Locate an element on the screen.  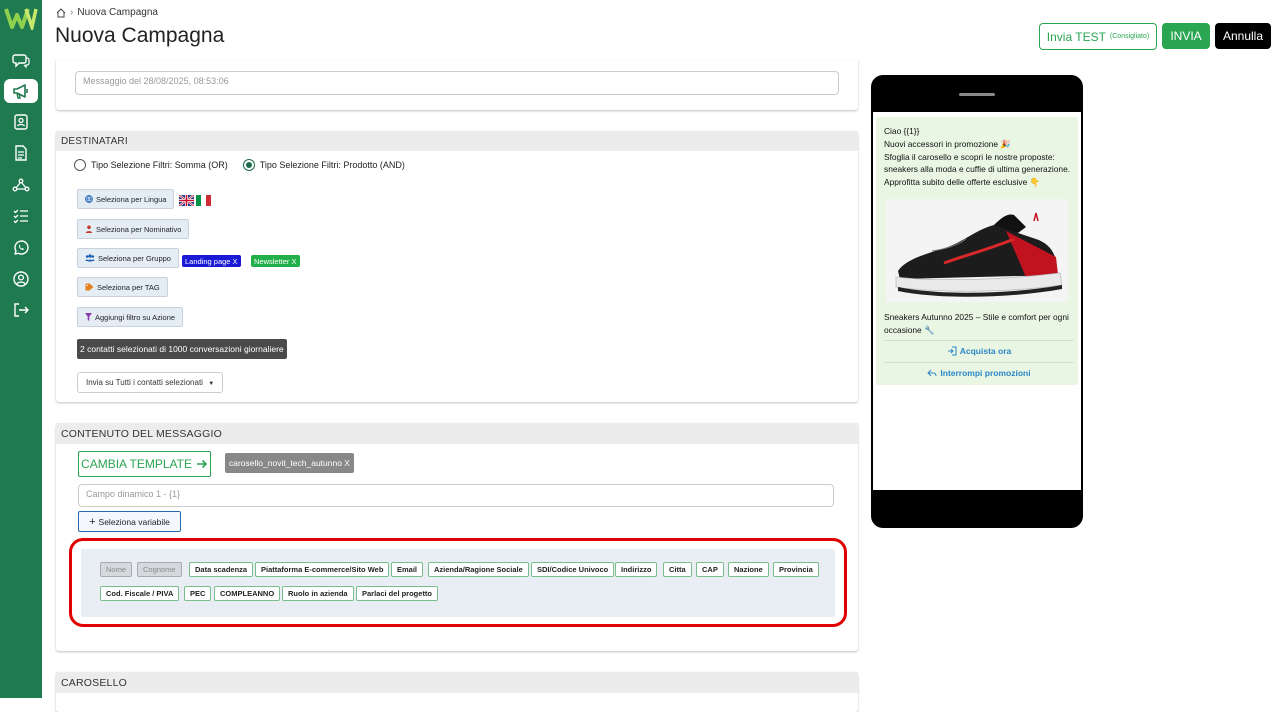
add-action-filter-button: Aggiungi filtro su Azione is located at coordinates (130, 317).